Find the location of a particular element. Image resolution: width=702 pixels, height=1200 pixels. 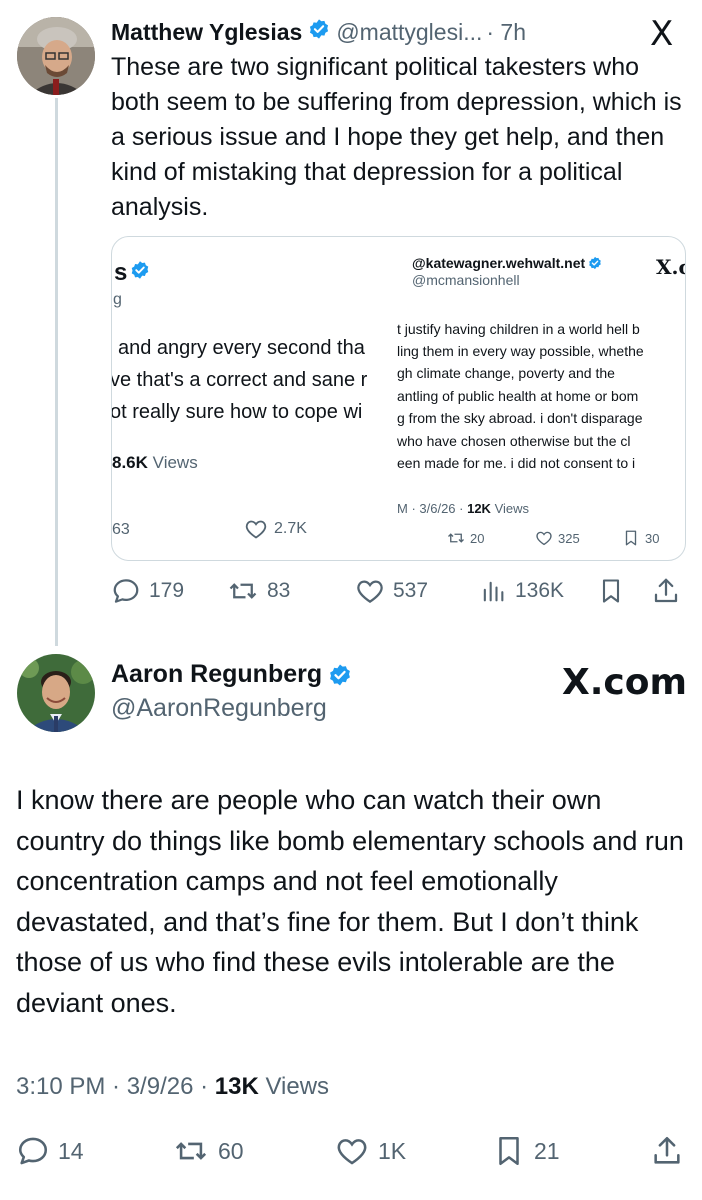

tweet2-meta: 3:10 PM · 3/9/26 · 13K Views is located at coordinates (172, 1087).